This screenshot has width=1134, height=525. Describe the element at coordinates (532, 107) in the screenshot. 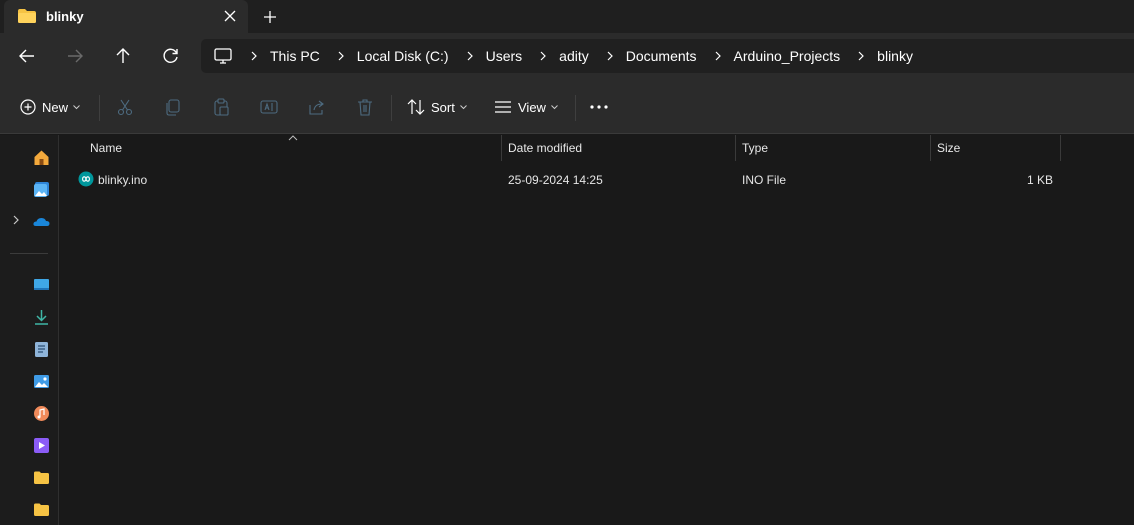

I see `view-label: View` at that location.